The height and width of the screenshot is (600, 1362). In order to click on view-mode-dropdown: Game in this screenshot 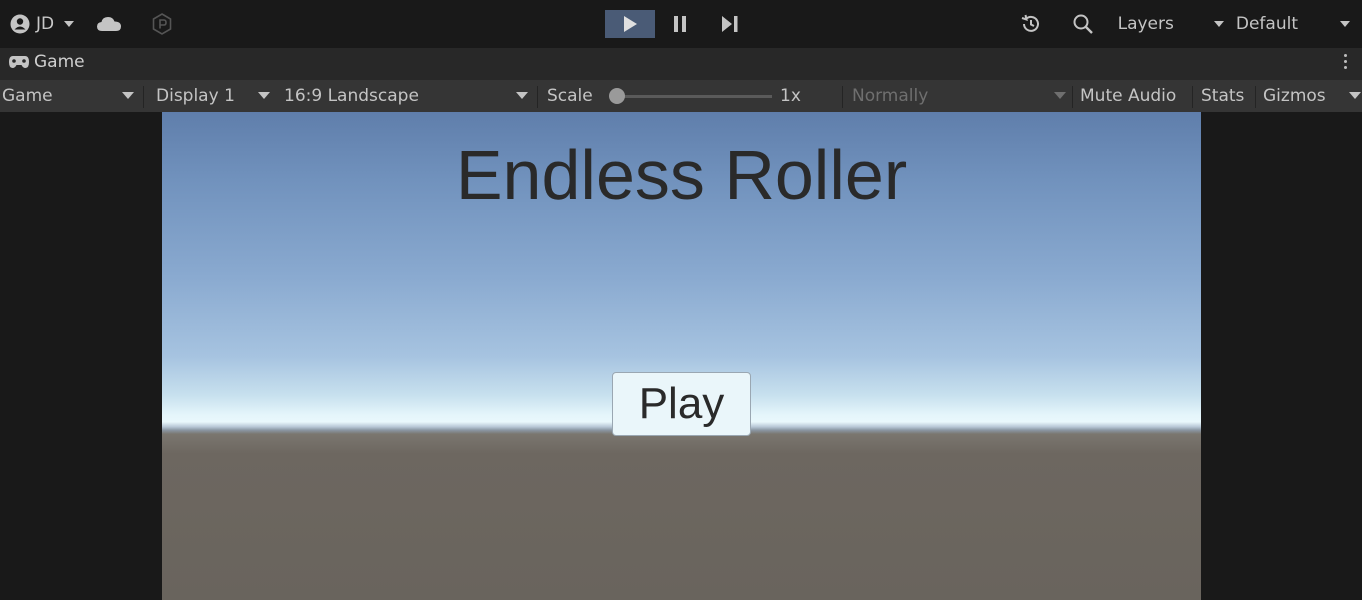, I will do `click(70, 96)`.